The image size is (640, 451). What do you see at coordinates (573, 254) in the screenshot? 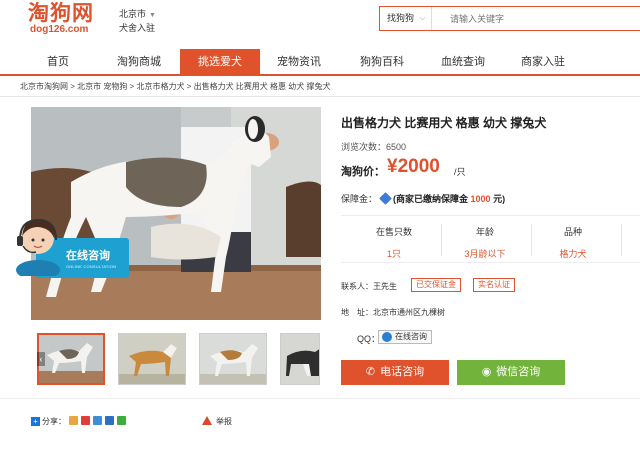
I see `spec-value: 格力犬` at bounding box center [573, 254].